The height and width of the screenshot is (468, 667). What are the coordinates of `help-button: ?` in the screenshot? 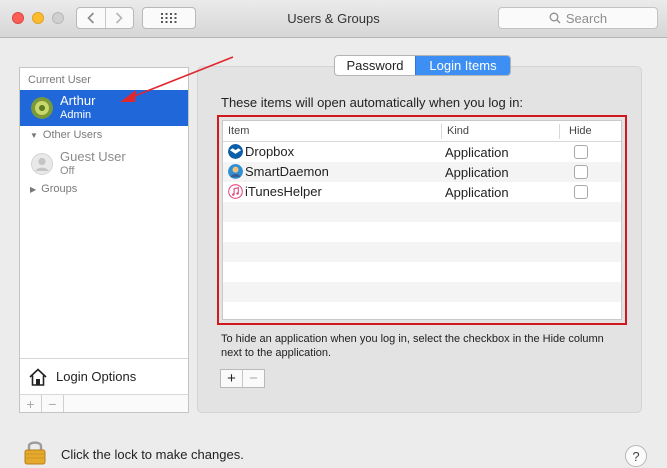 It's located at (636, 456).